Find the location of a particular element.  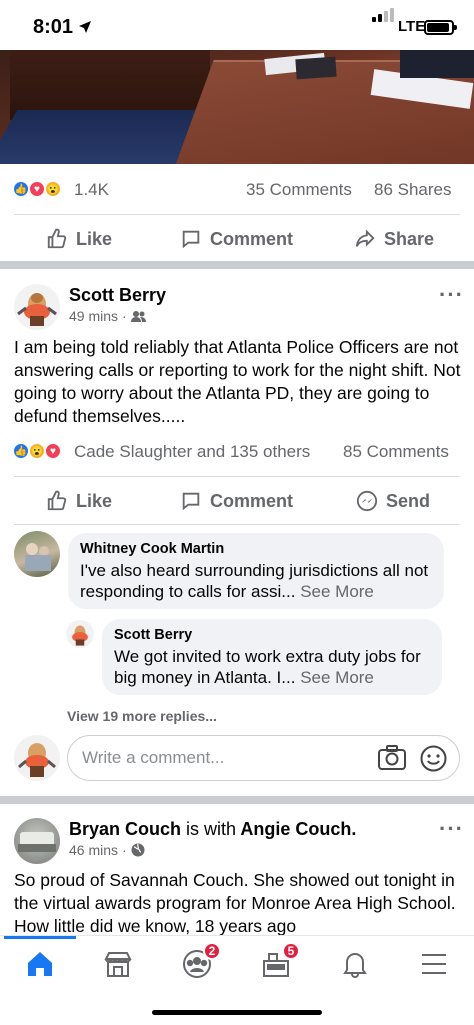

camera-icon is located at coordinates (392, 758).